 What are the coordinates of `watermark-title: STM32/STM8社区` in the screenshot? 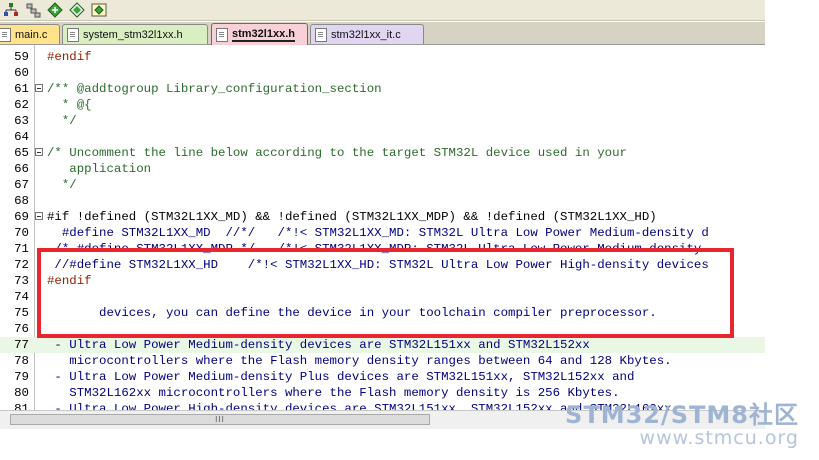 It's located at (682, 415).